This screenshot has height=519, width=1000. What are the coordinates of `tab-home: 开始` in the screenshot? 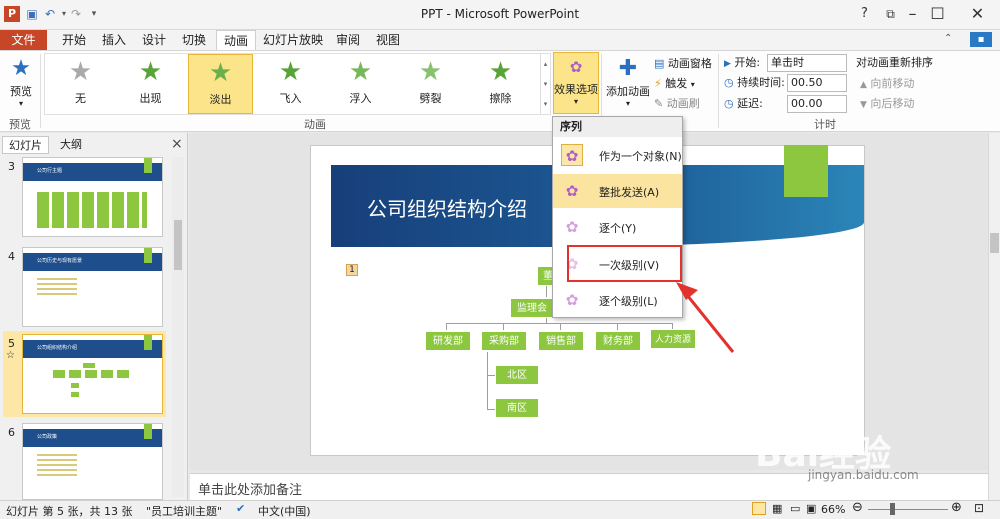 It's located at (74, 40).